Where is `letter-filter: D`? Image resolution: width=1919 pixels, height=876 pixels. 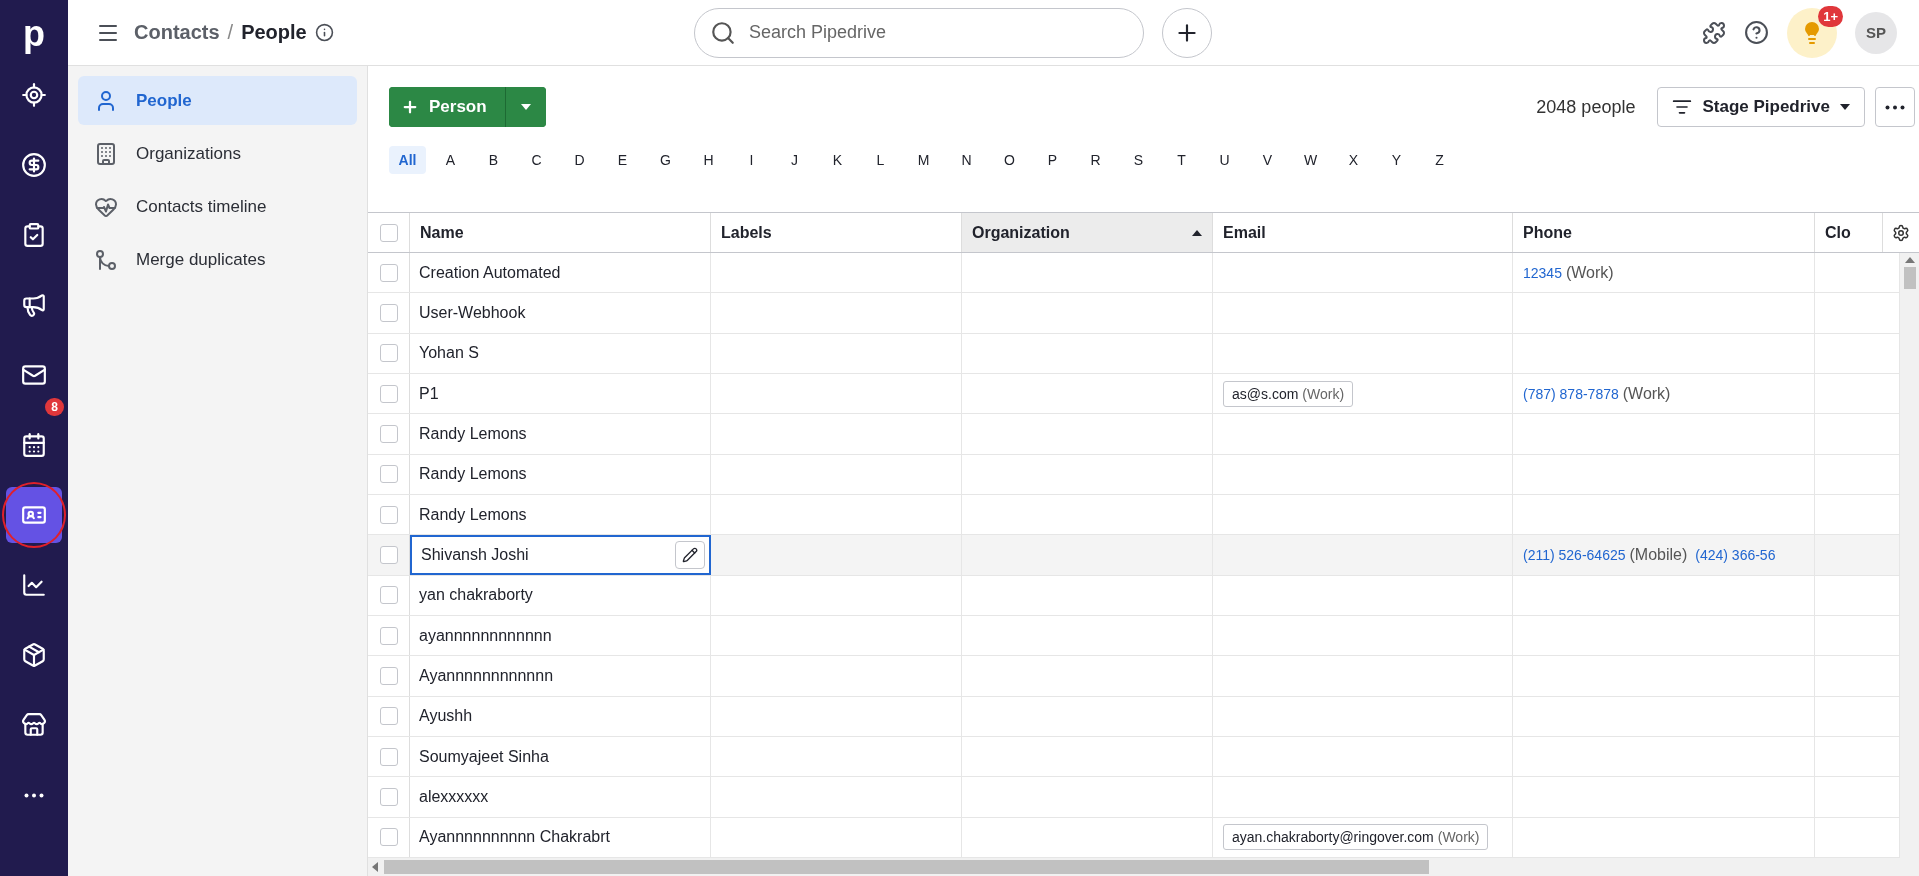 letter-filter: D is located at coordinates (579, 160).